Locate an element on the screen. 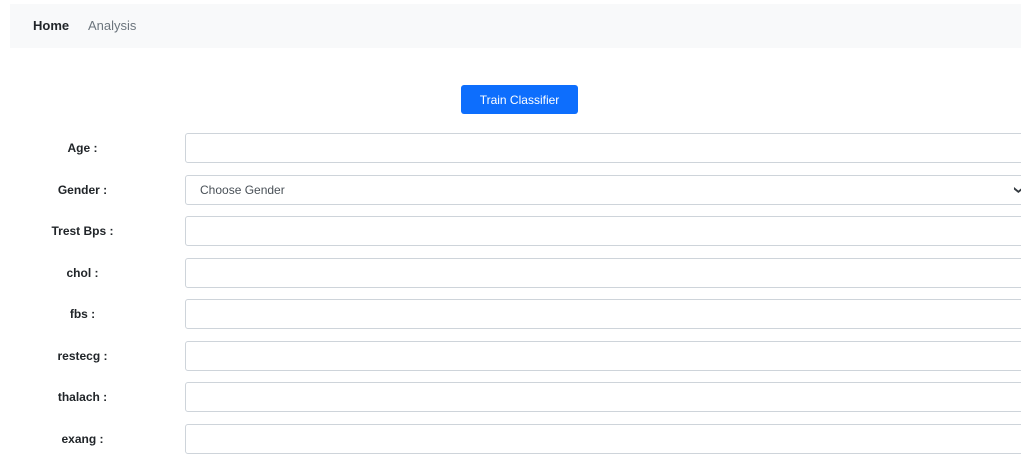 The height and width of the screenshot is (454, 1021). form-row-fbs: fbs : is located at coordinates (510, 314).